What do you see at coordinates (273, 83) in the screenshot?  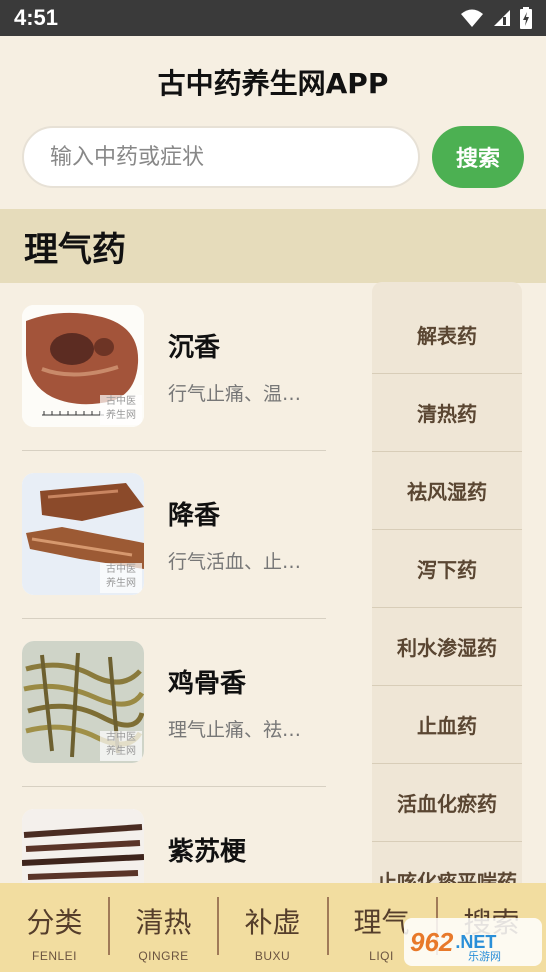 I see `app-title: 古中药养生网APP` at bounding box center [273, 83].